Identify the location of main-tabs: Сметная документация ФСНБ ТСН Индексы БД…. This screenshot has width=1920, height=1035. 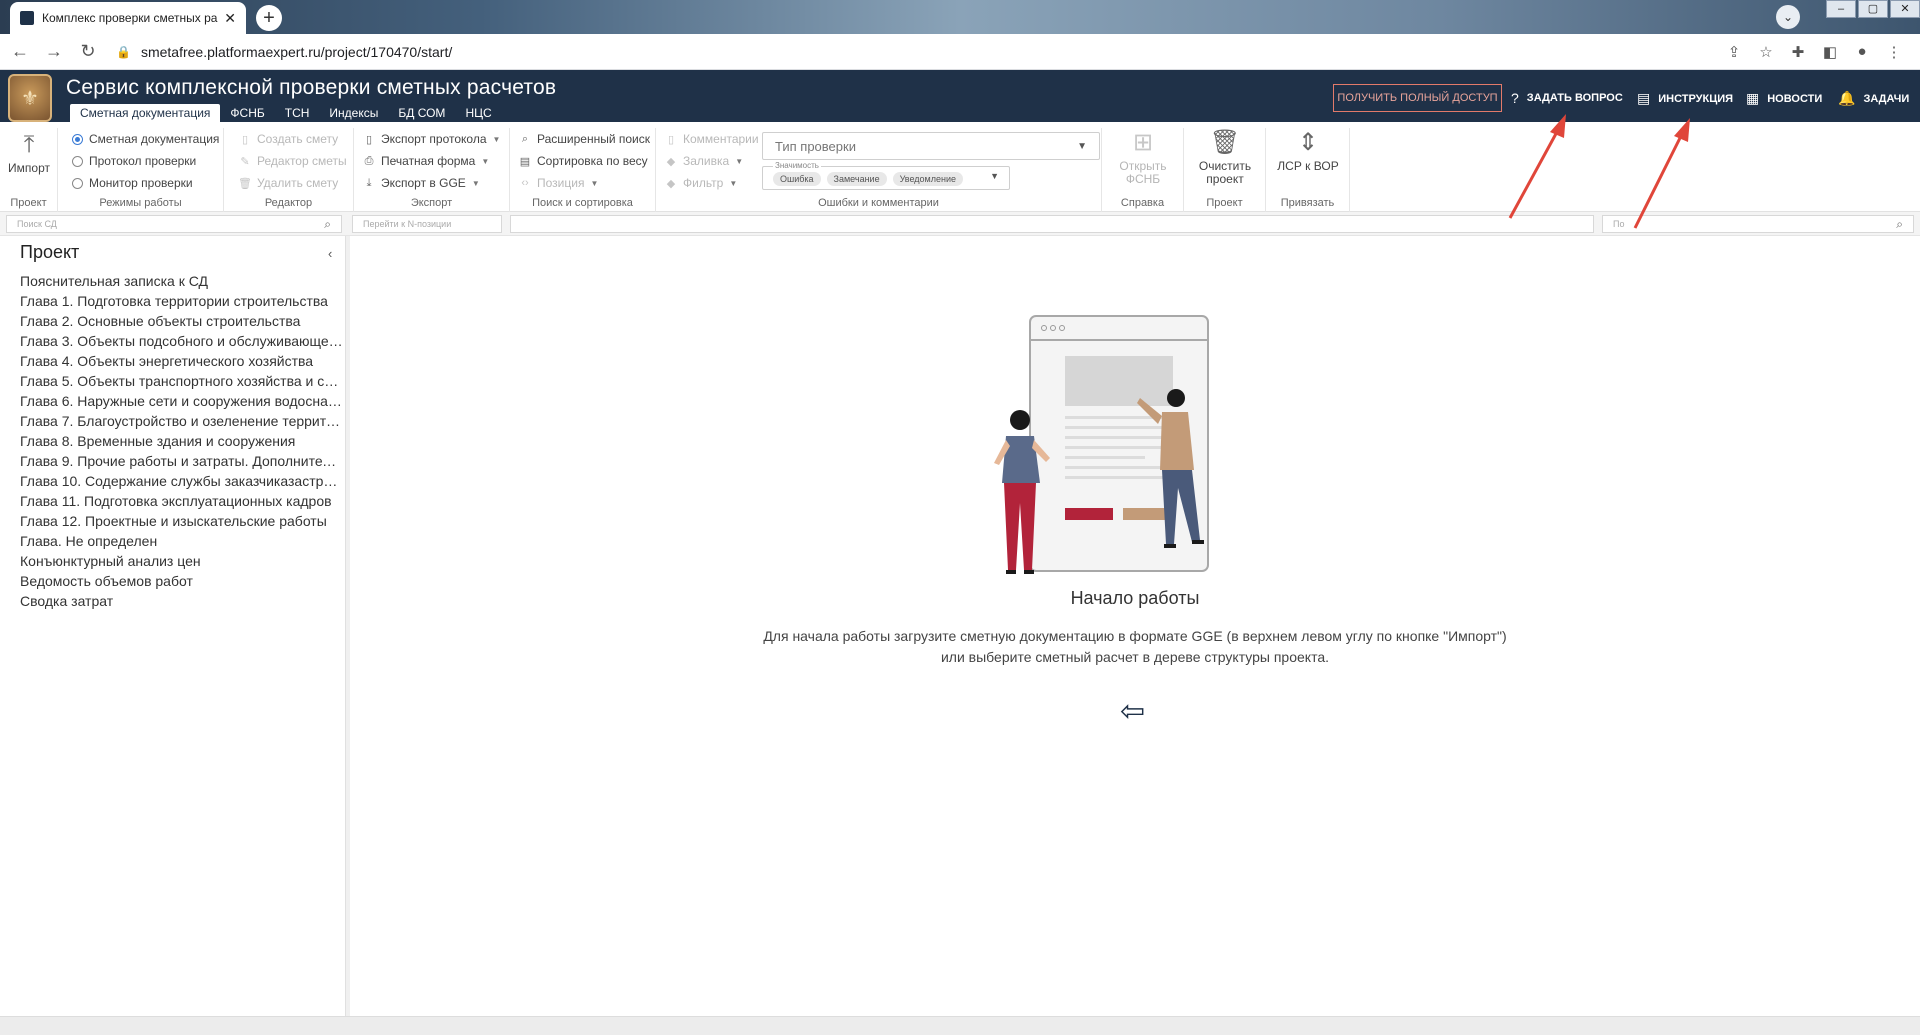
(286, 113).